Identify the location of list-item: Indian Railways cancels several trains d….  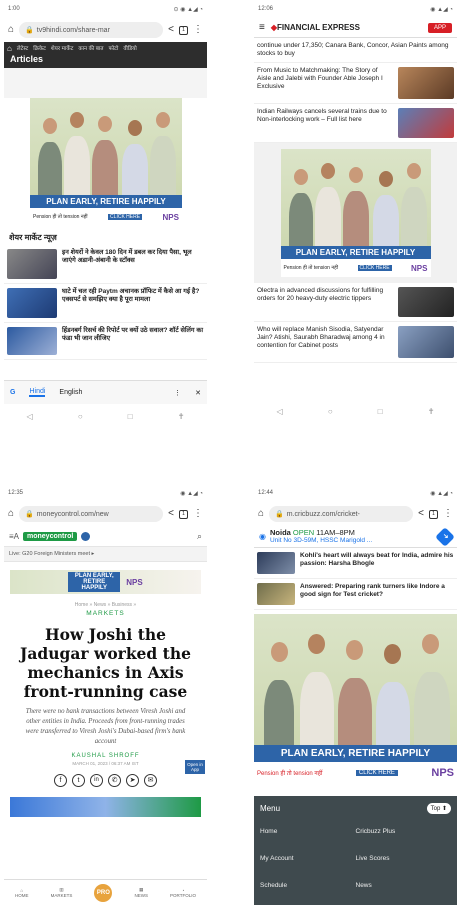
(355, 123).